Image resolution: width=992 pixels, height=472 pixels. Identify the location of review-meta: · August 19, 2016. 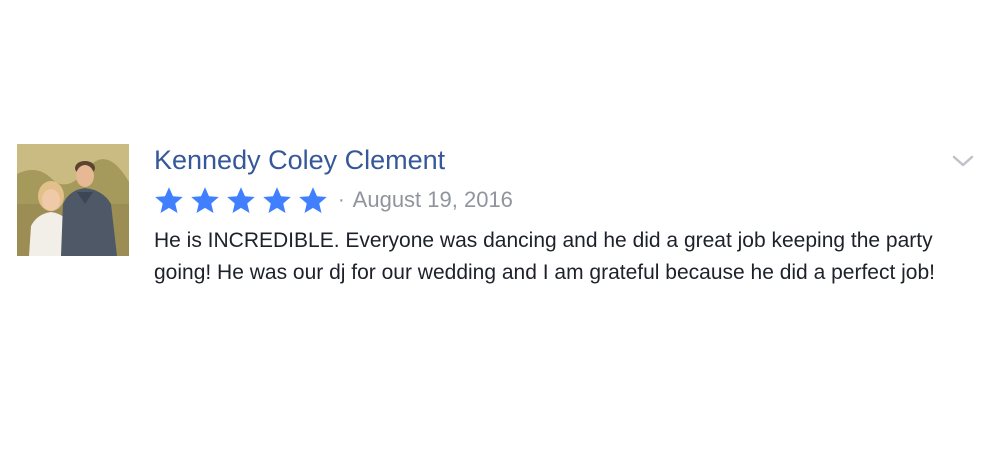
(564, 200).